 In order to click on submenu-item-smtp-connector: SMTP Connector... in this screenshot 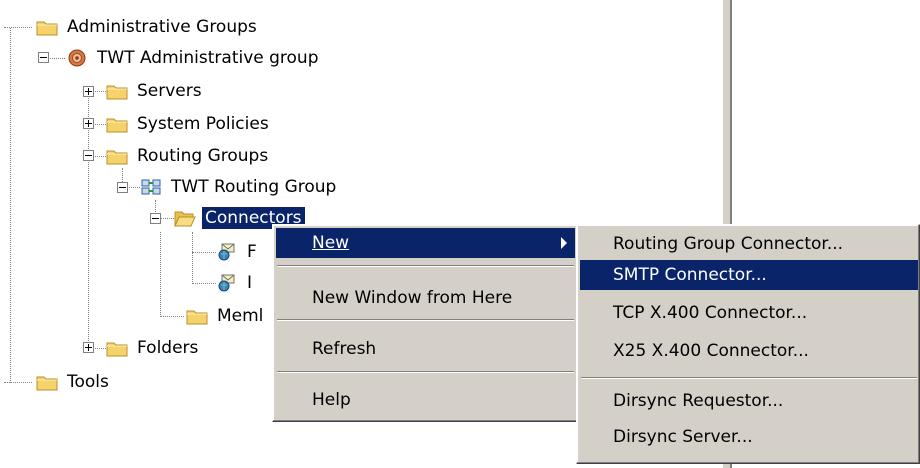, I will do `click(749, 275)`.